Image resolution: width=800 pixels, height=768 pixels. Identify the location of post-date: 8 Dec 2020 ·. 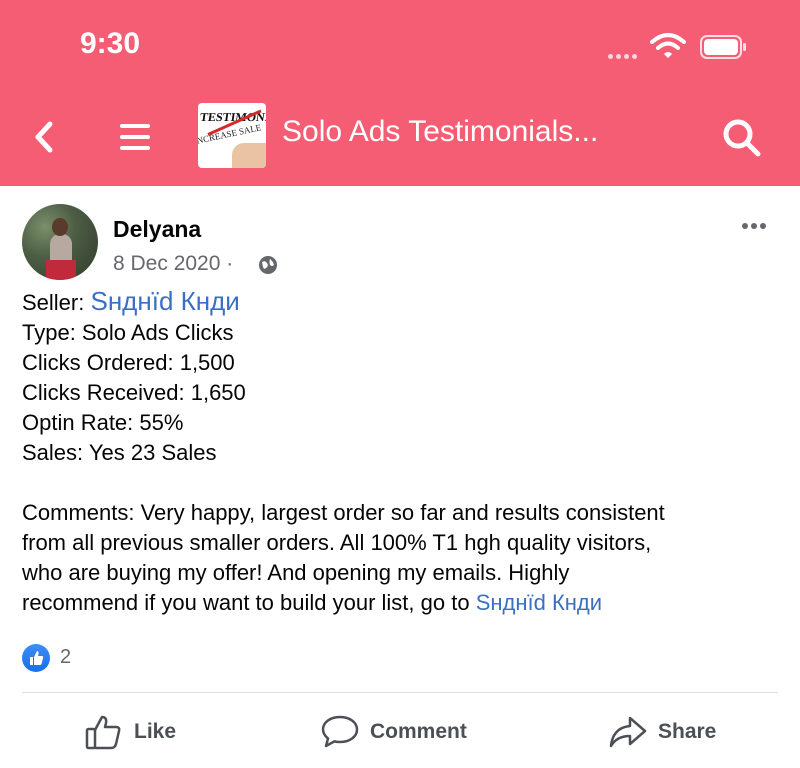
(173, 264).